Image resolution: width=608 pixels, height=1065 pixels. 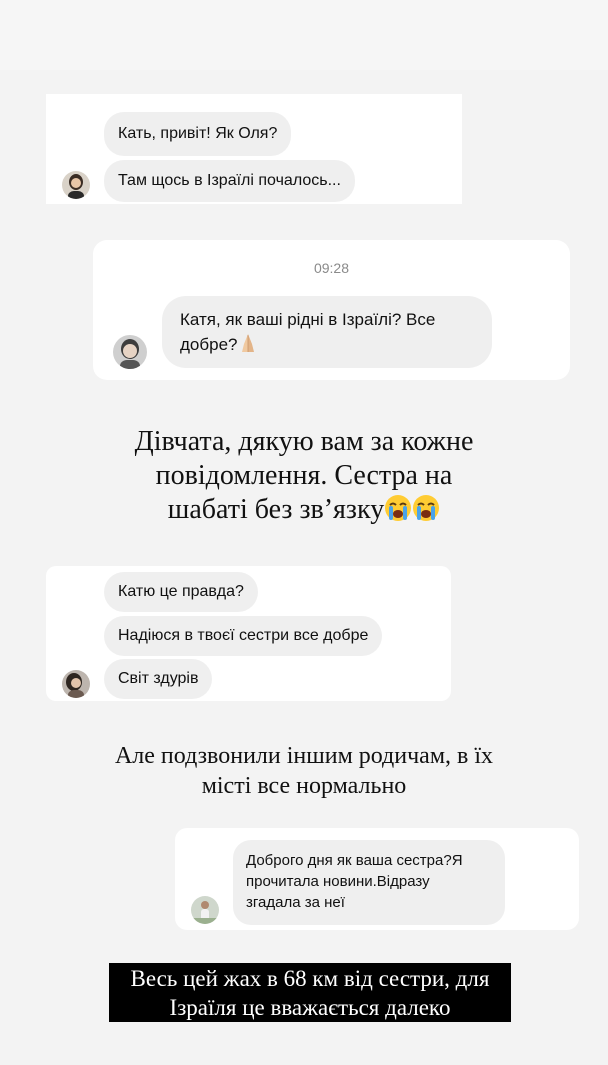 I want to click on message-text-line: згадала за неї, so click(x=295, y=902).